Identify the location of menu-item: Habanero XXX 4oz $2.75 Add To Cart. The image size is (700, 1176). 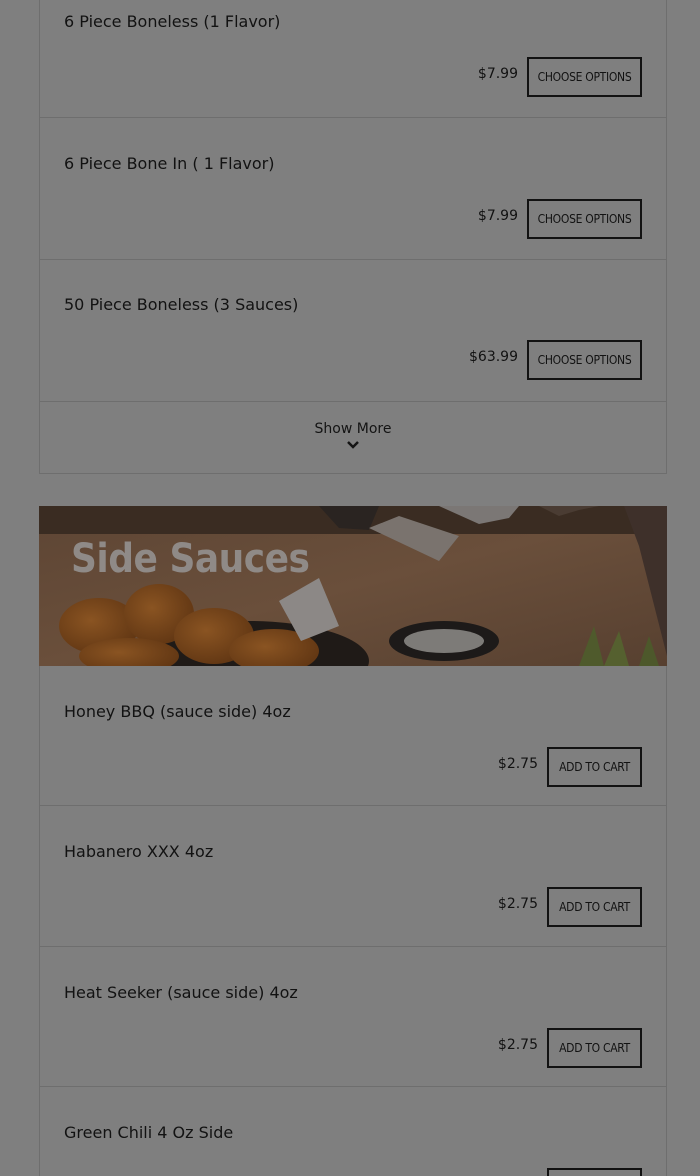
(353, 876).